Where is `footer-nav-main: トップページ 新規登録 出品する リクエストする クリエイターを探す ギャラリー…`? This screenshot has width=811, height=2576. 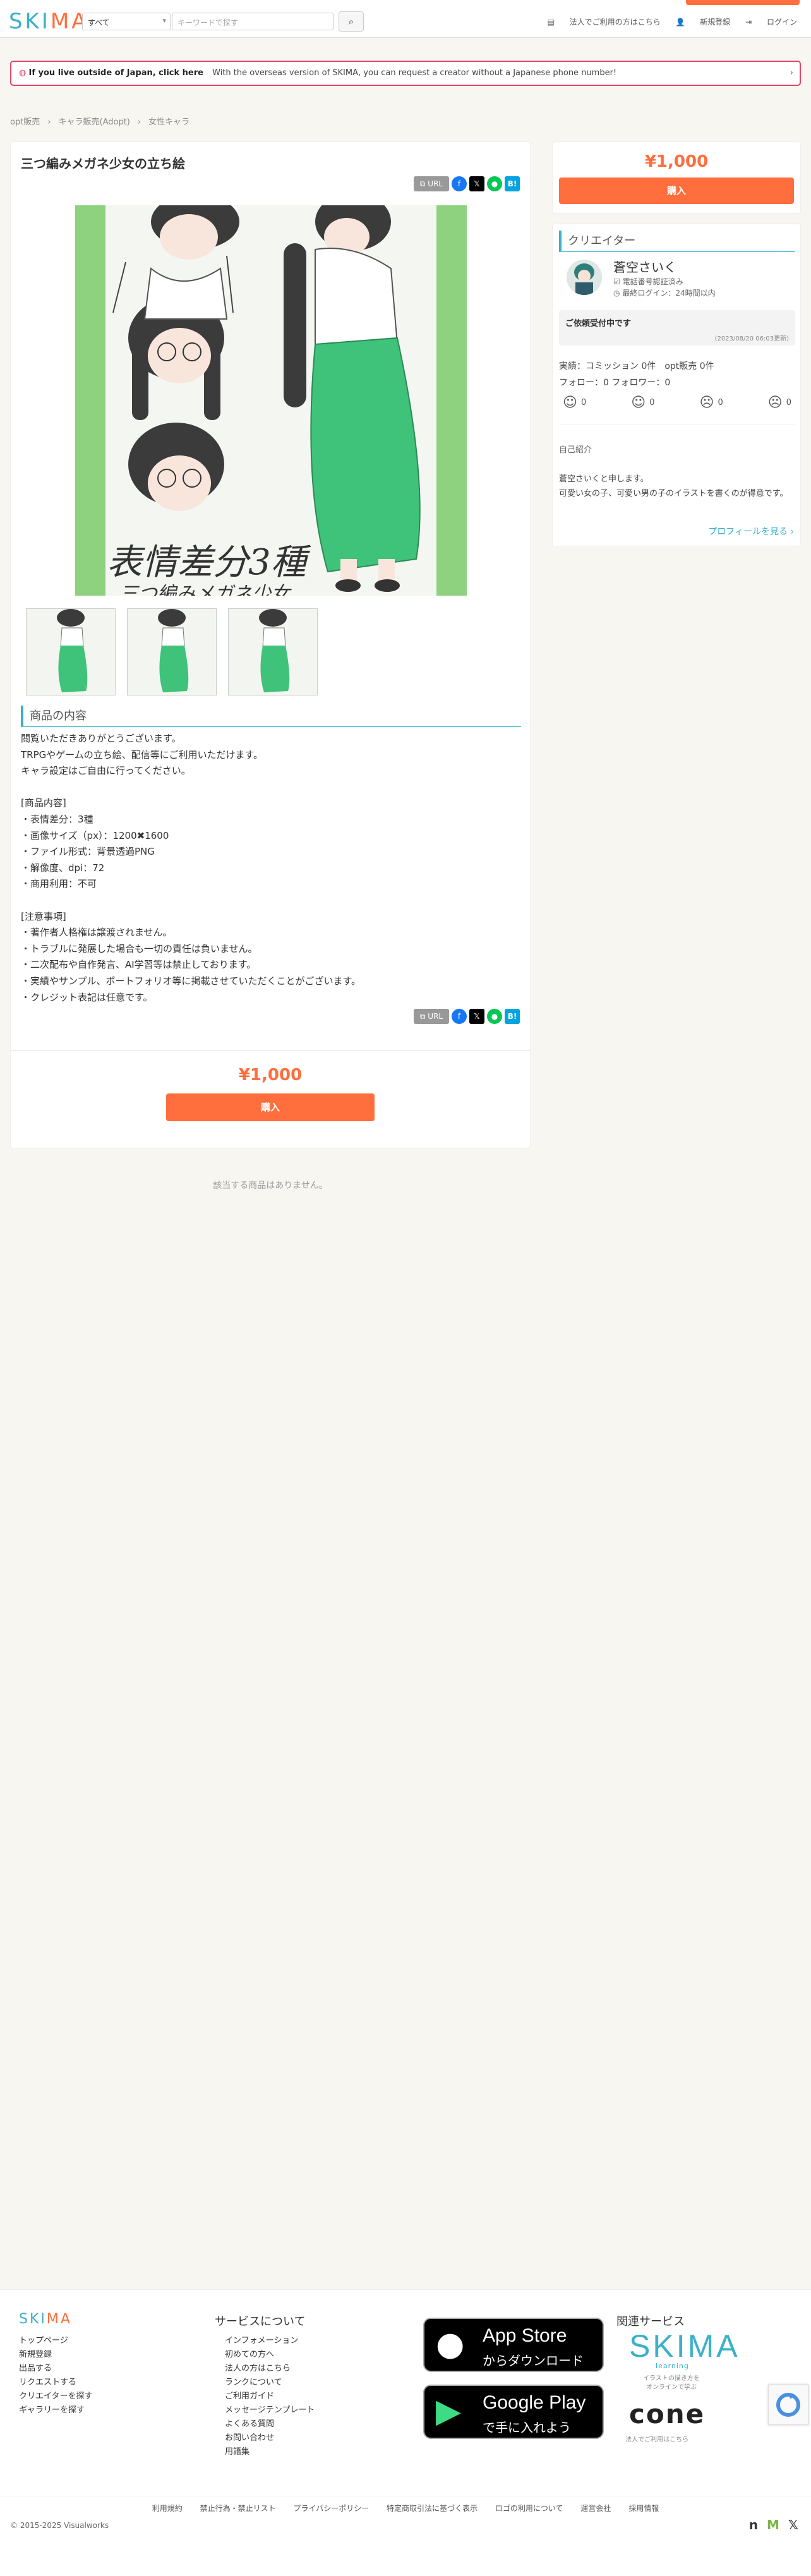 footer-nav-main: トップページ 新規登録 出品する リクエストする クリエイターを探す ギャラリー… is located at coordinates (55, 2375).